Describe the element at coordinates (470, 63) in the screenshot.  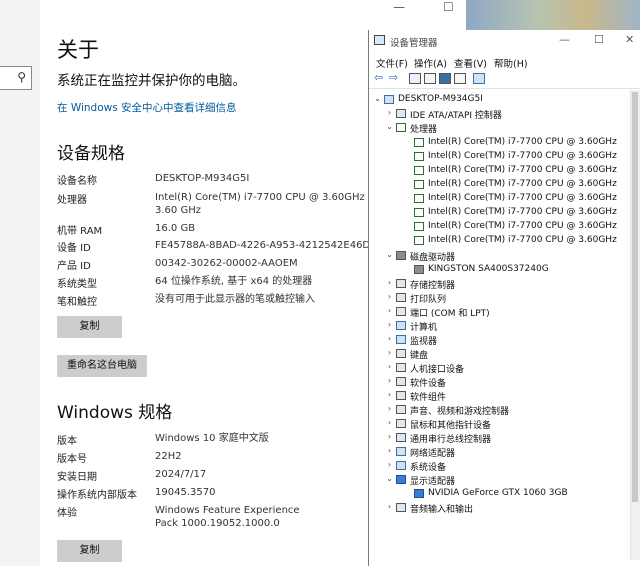
I see `menu-view: 查看(V)` at that location.